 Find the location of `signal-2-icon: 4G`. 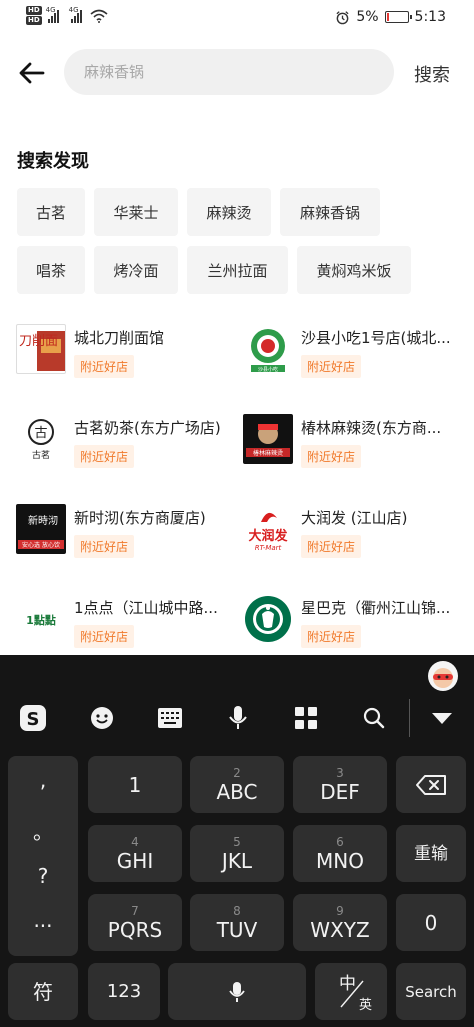

signal-2-icon: 4G is located at coordinates (75, 14).